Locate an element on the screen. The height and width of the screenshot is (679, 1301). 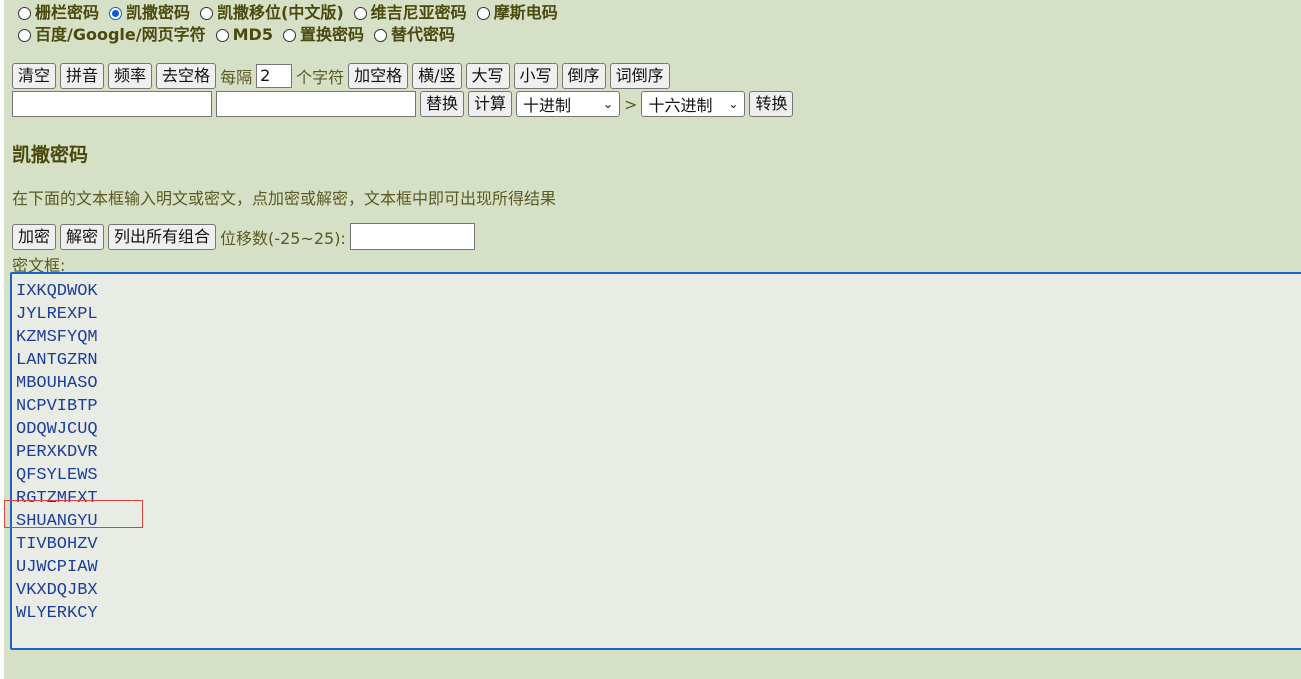
shift-label: 位移数(-25~25): is located at coordinates (283, 238).